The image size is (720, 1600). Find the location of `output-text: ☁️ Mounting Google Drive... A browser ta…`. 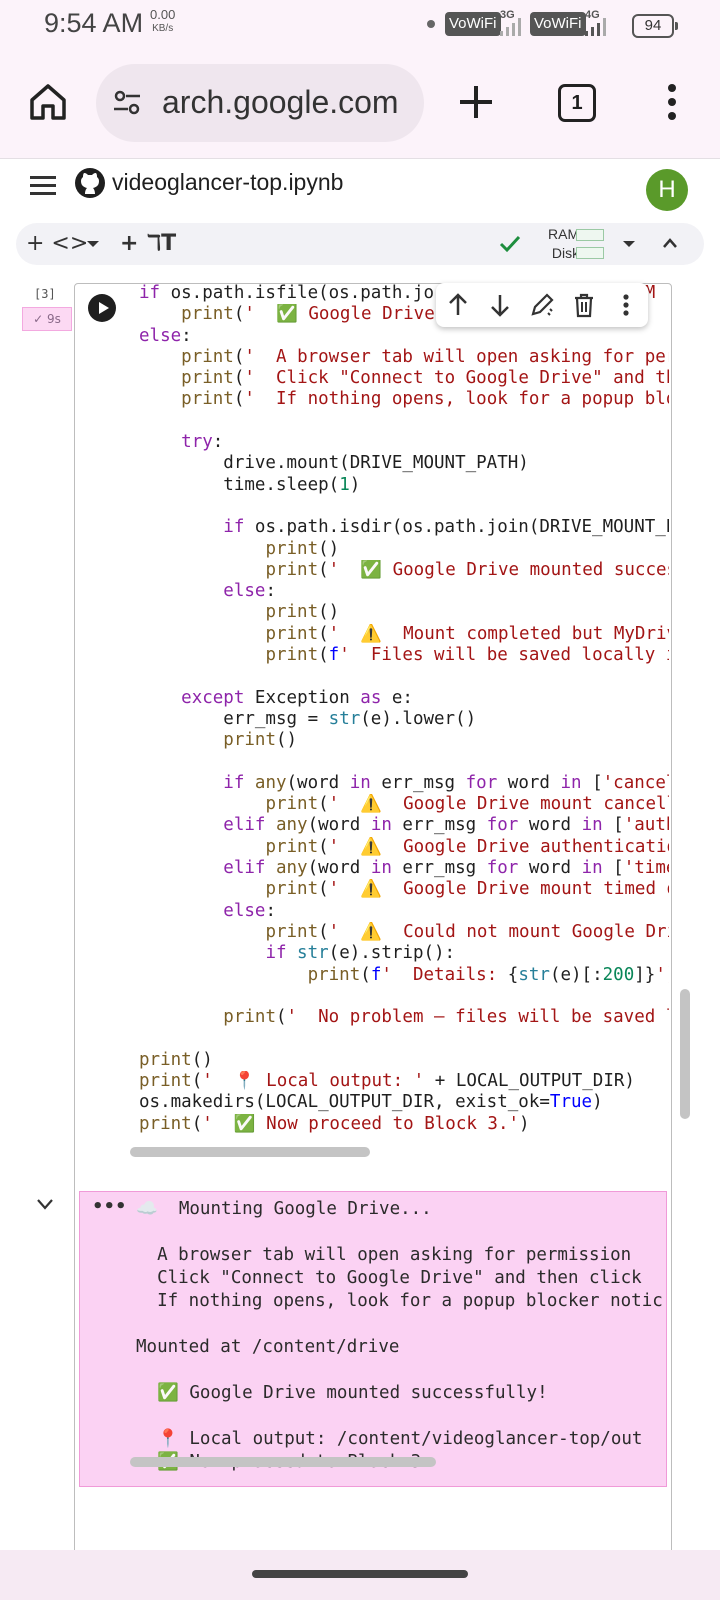

output-text: ☁️ Mounting Google Drive... A browser ta… is located at coordinates (399, 1336).